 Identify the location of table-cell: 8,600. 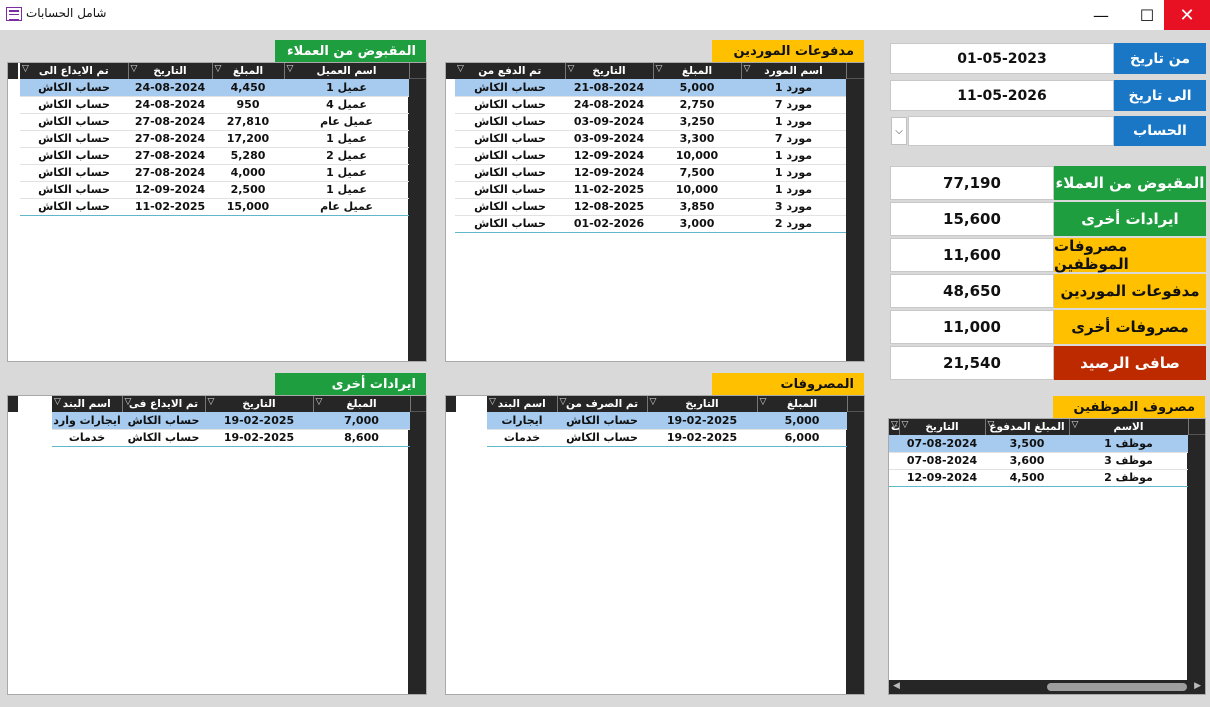
(361, 438).